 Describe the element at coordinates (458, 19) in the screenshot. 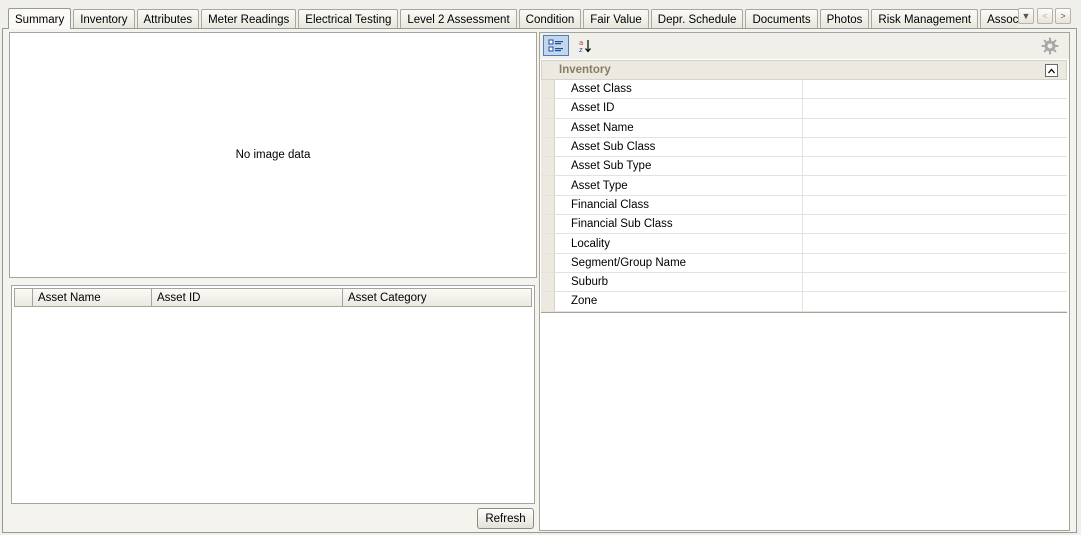

I see `tab-level-2-assessment: Level 2 Assessment` at that location.